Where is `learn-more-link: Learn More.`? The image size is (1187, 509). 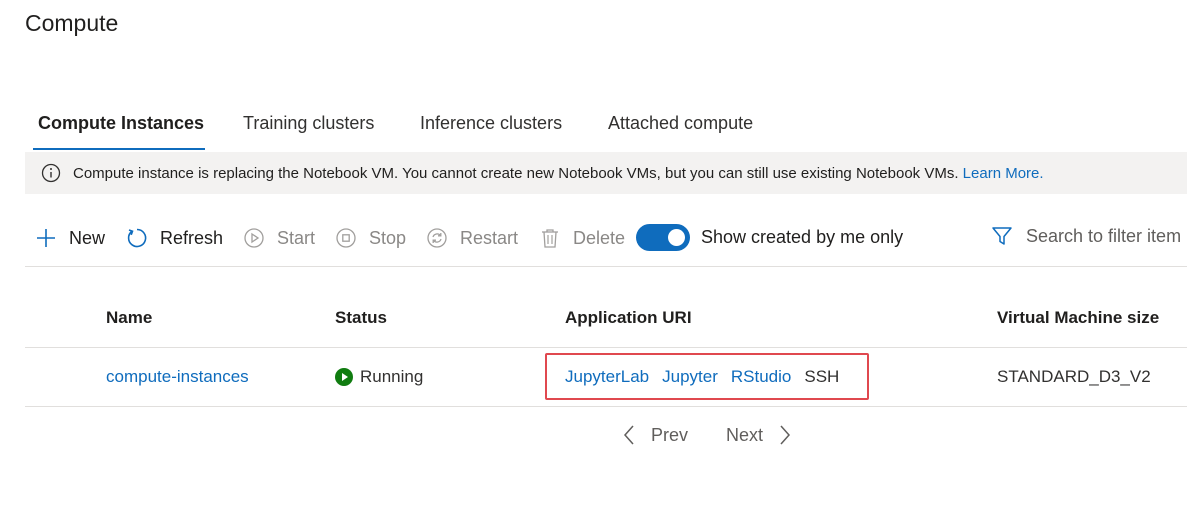
learn-more-link: Learn More. is located at coordinates (1003, 173).